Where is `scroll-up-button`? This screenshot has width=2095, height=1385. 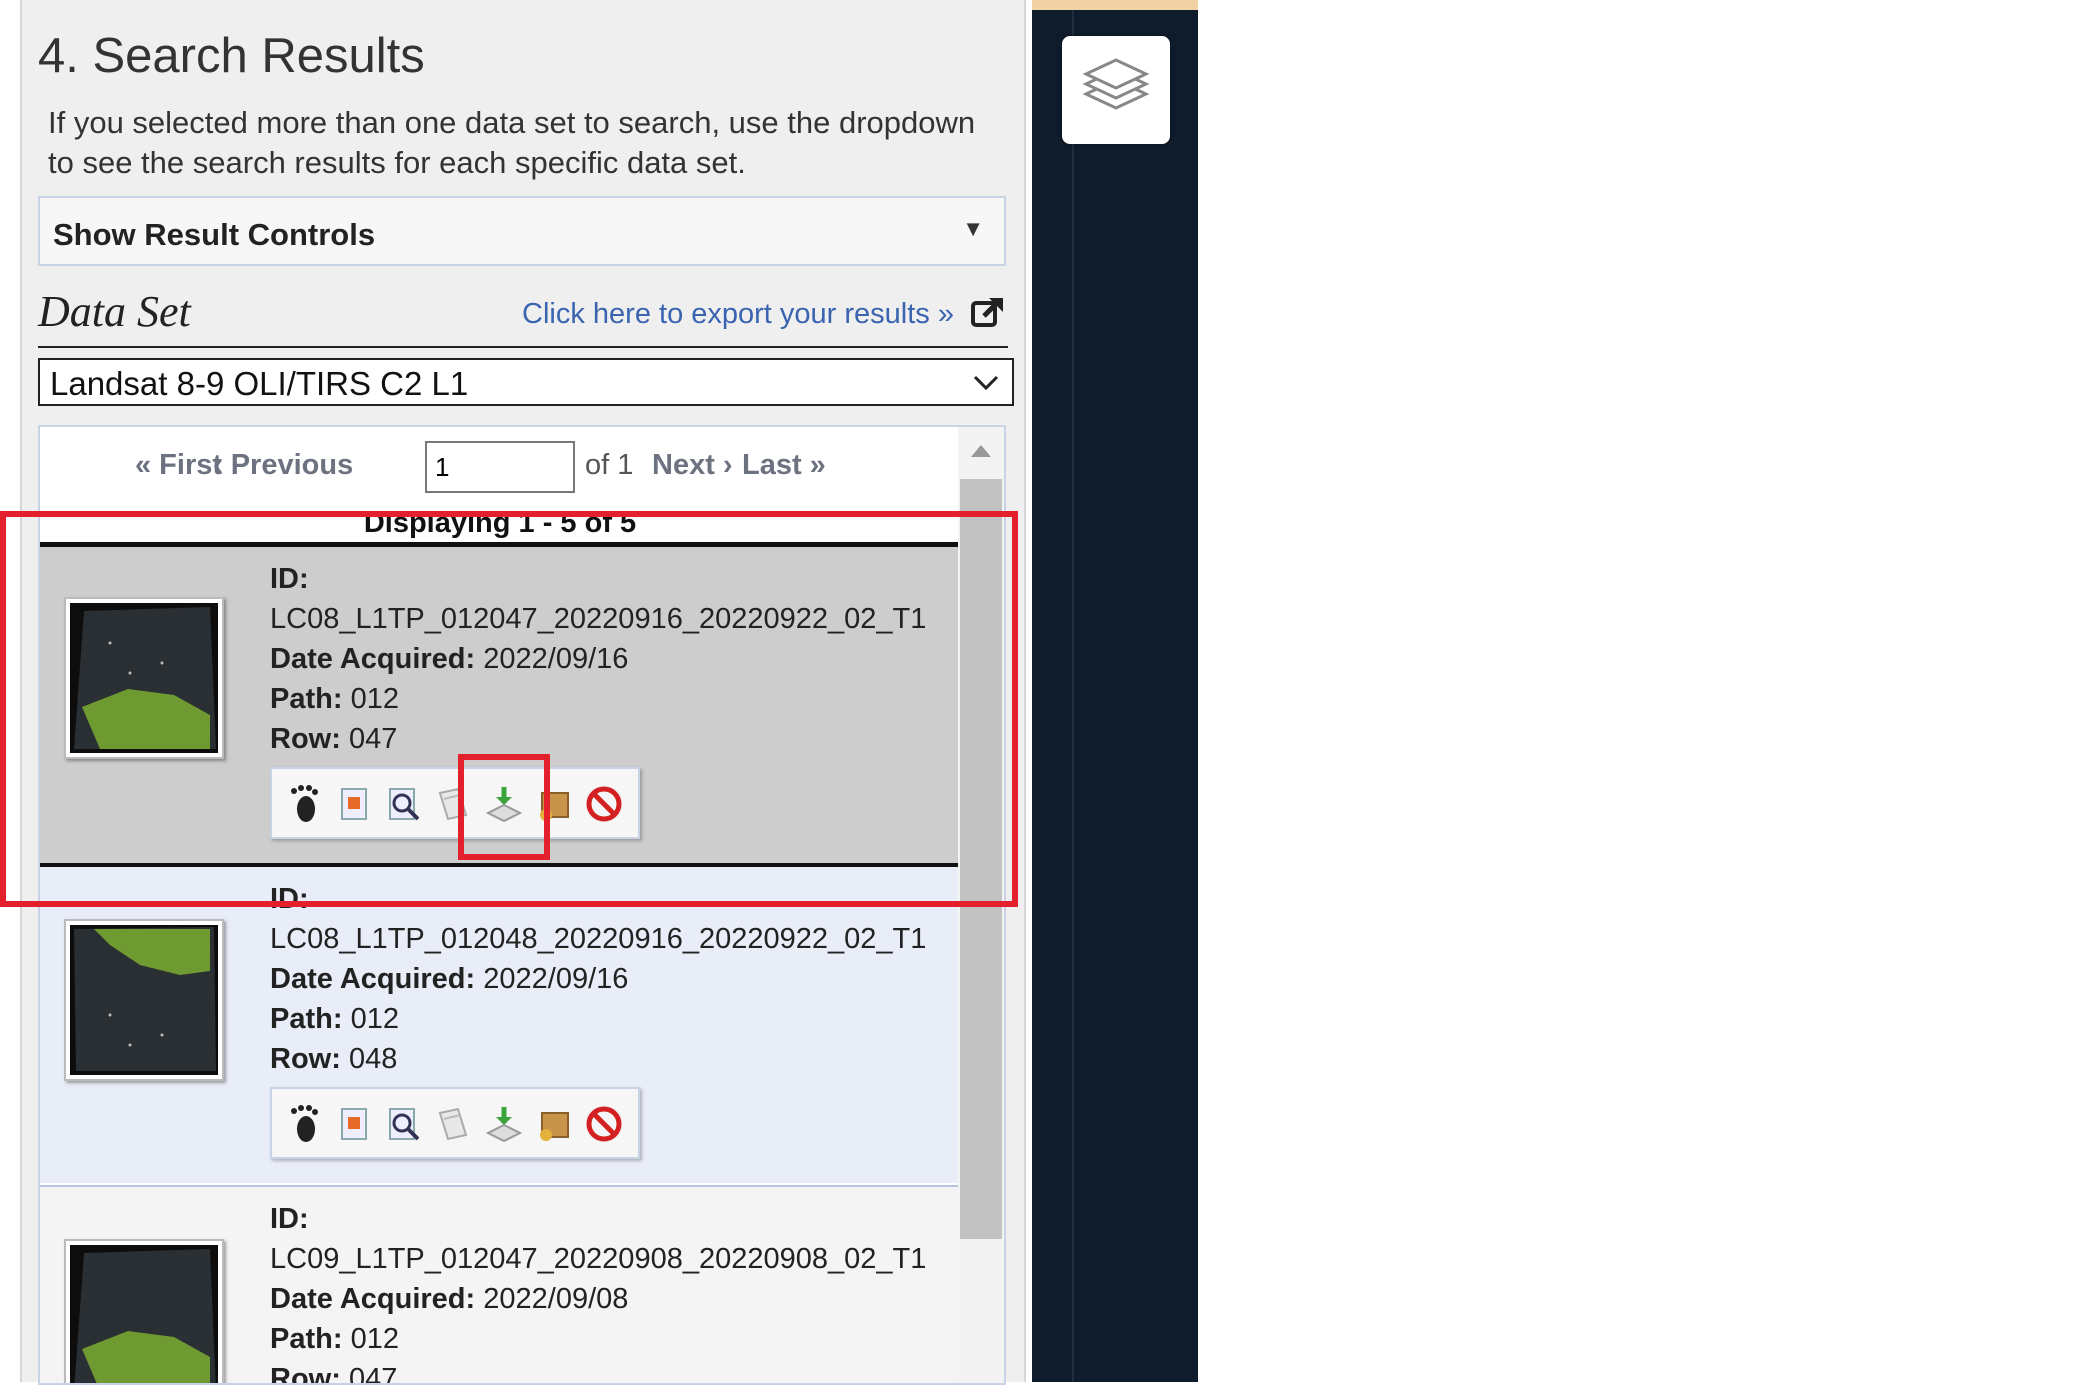
scroll-up-button is located at coordinates (981, 452).